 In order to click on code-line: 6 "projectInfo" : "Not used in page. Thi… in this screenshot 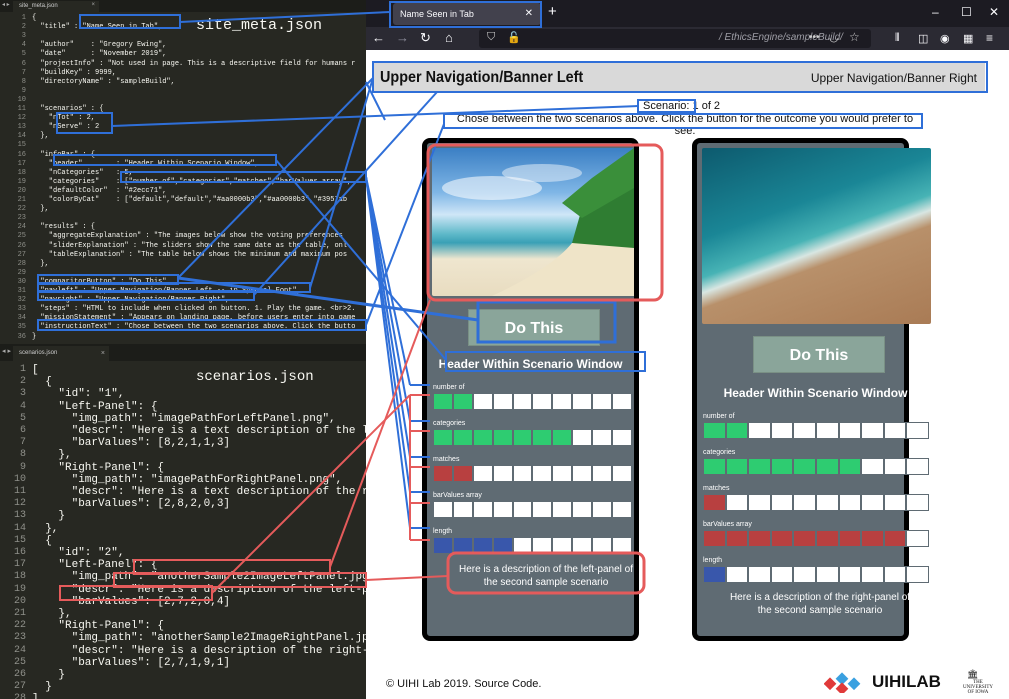, I will do `click(183, 64)`.